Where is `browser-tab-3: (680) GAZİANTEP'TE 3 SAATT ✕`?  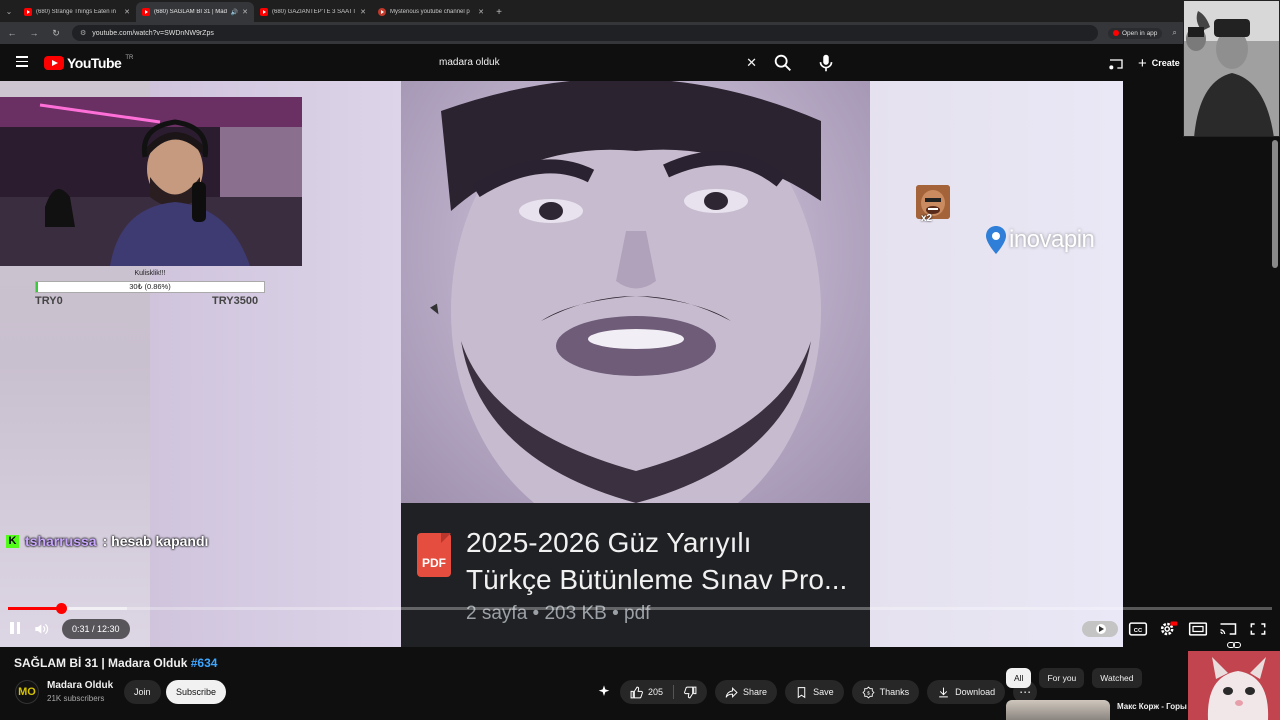
browser-tab-3: (680) GAZİANTEP'TE 3 SAATT ✕ is located at coordinates (313, 12).